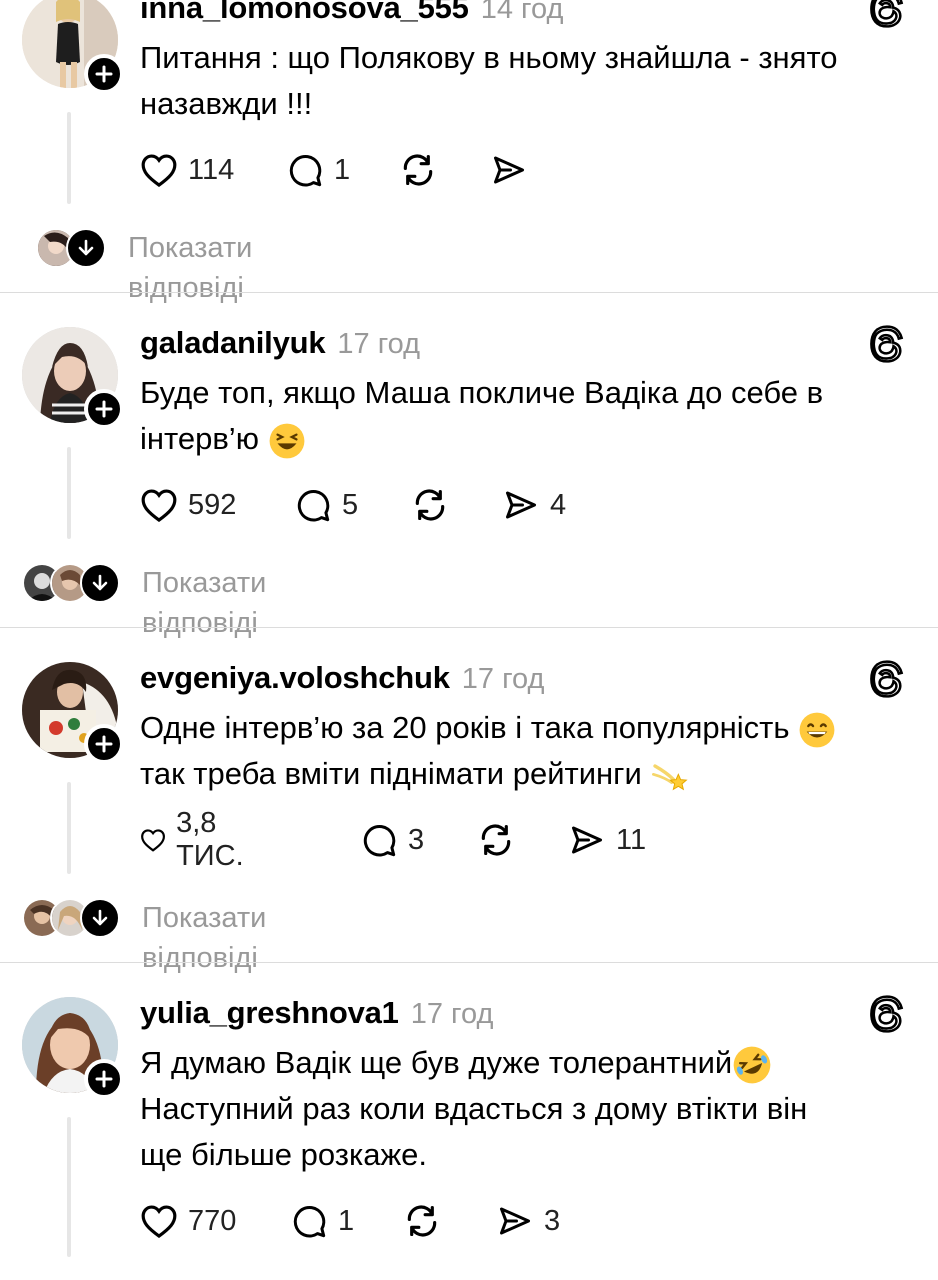 This screenshot has width=938, height=1280. I want to click on comment-button: 3, so click(392, 840).